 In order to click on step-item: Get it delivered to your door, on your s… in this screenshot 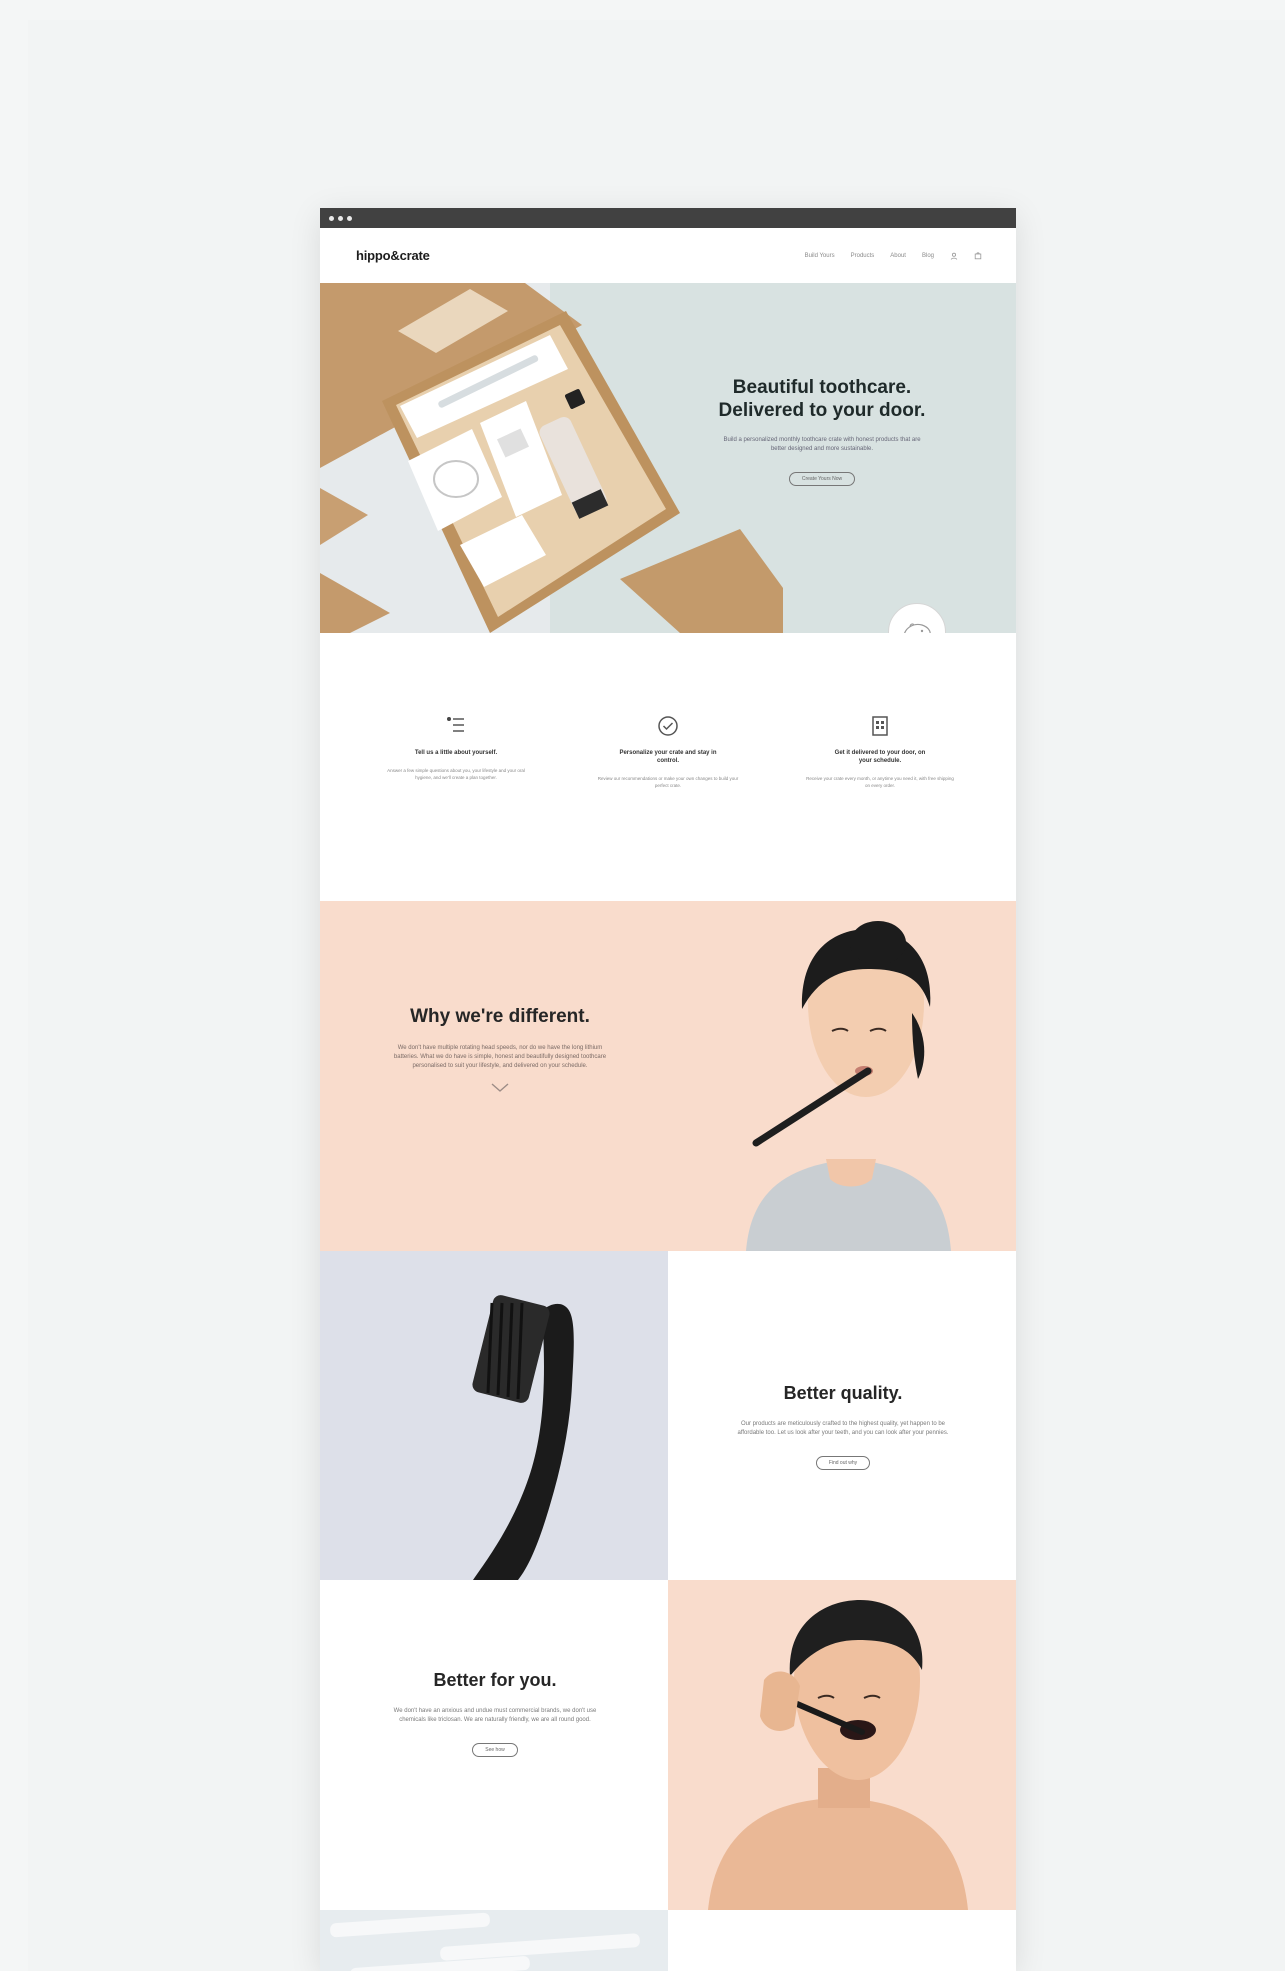, I will do `click(880, 808)`.